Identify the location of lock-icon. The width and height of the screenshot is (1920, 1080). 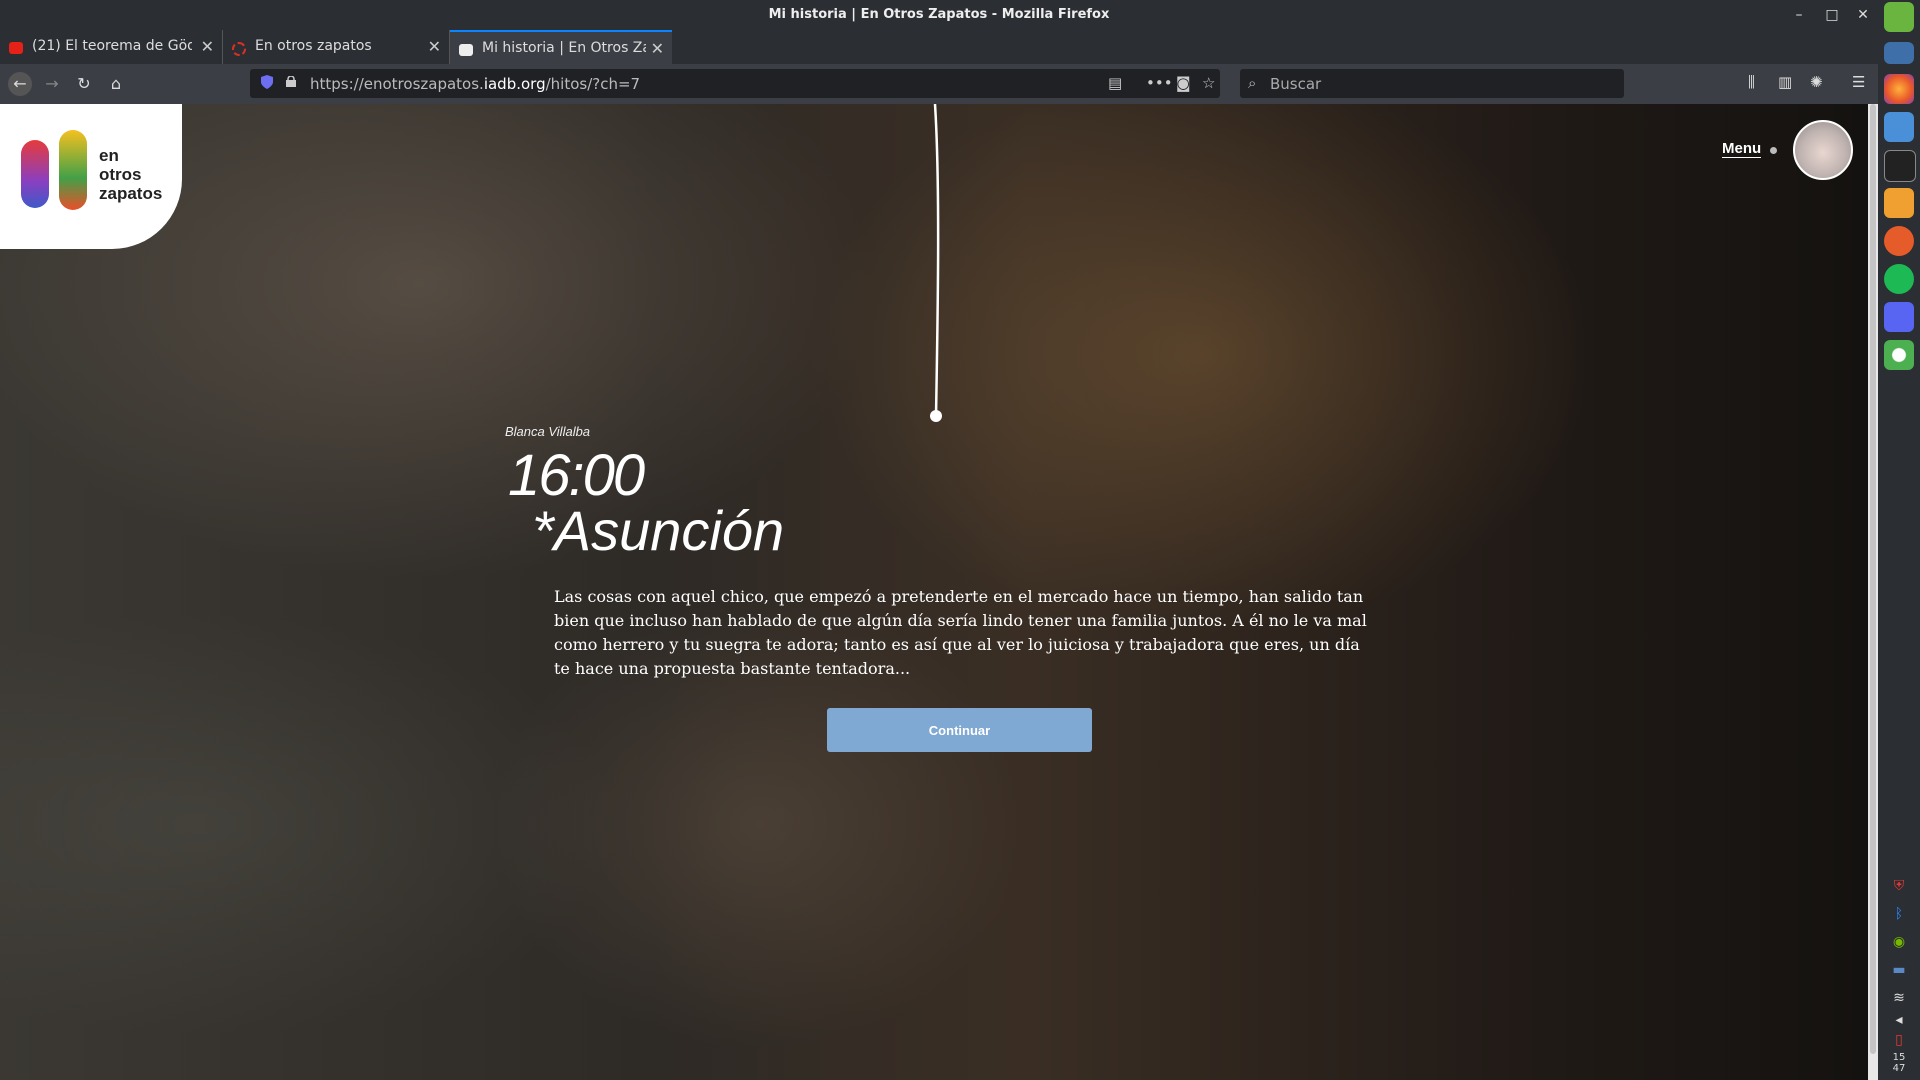
(291, 81).